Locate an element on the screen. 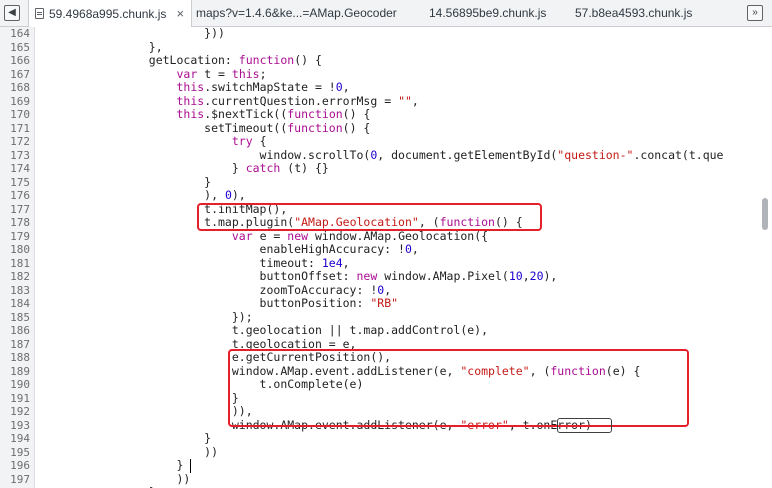 The image size is (772, 488). code-line: 183 zoomToAccuracy: !0, is located at coordinates (386, 290).